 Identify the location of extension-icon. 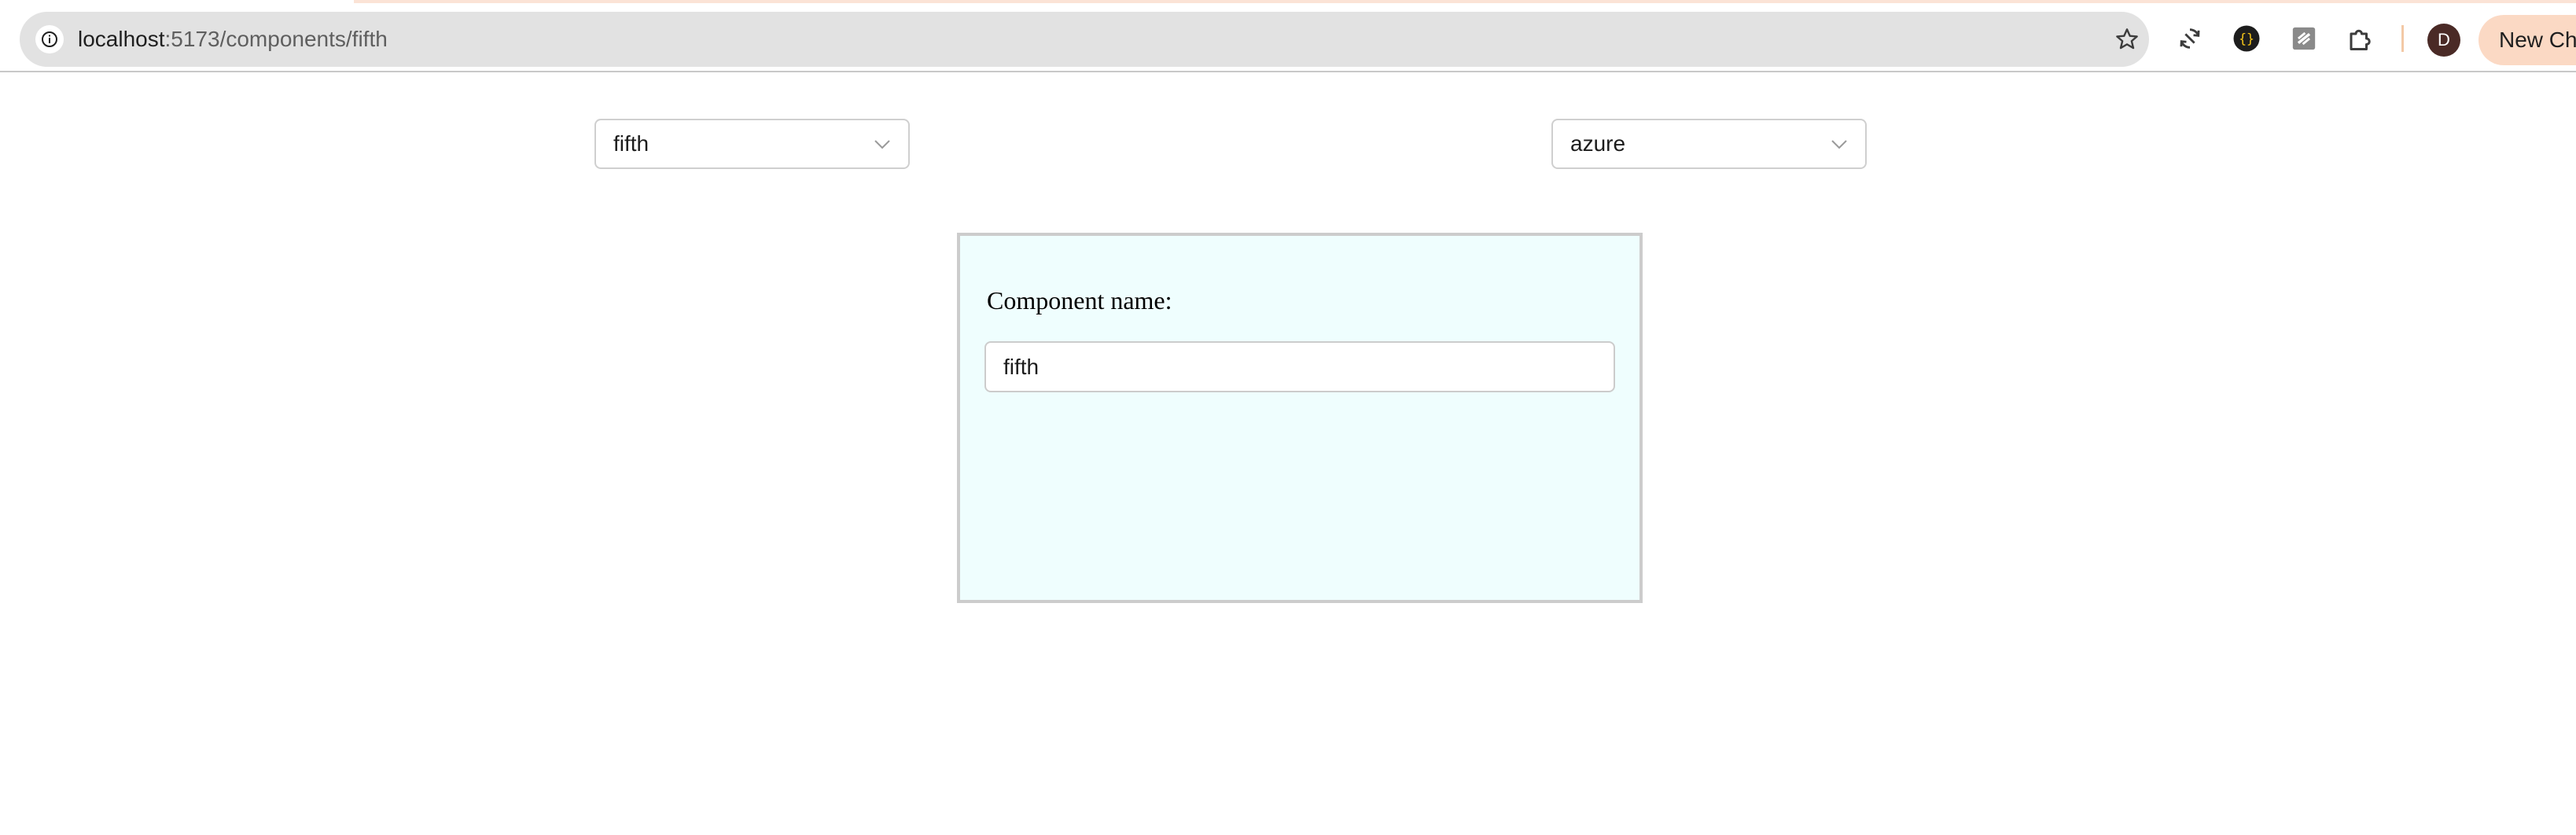
(2304, 38).